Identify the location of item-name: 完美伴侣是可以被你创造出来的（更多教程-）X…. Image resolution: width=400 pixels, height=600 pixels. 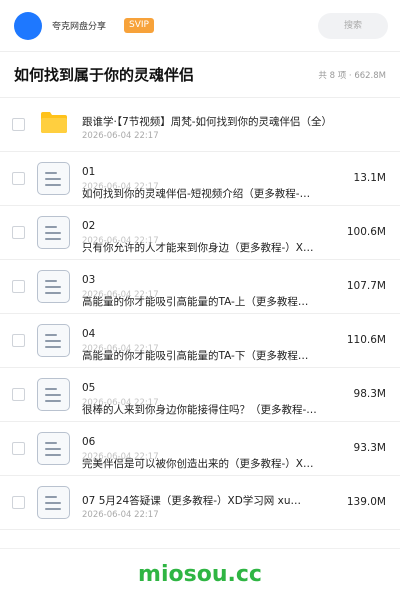
(198, 464).